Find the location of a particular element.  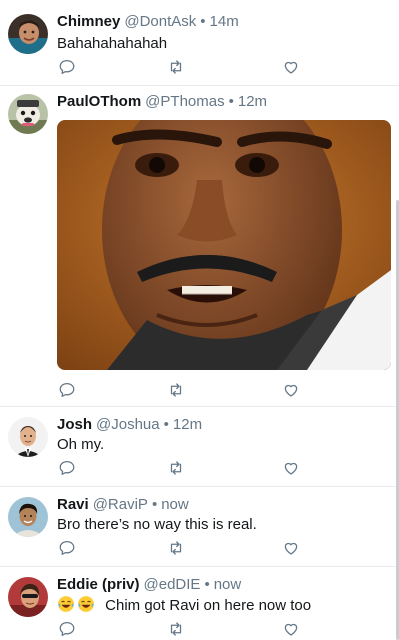

user-handle: @edDIE is located at coordinates (172, 584).